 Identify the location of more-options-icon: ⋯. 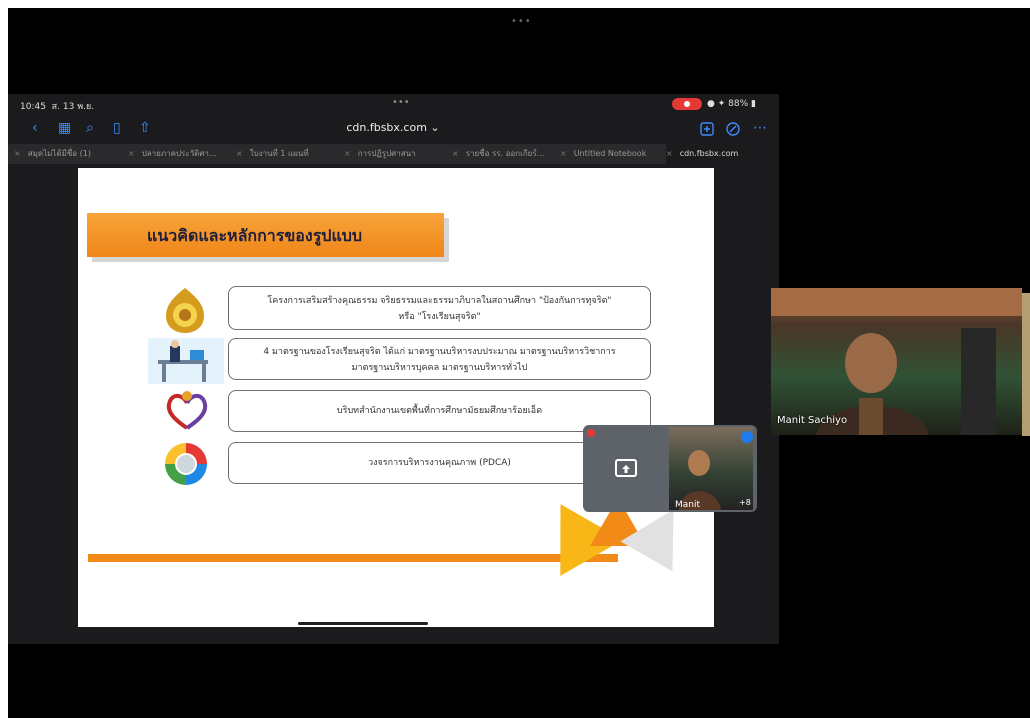
(760, 128).